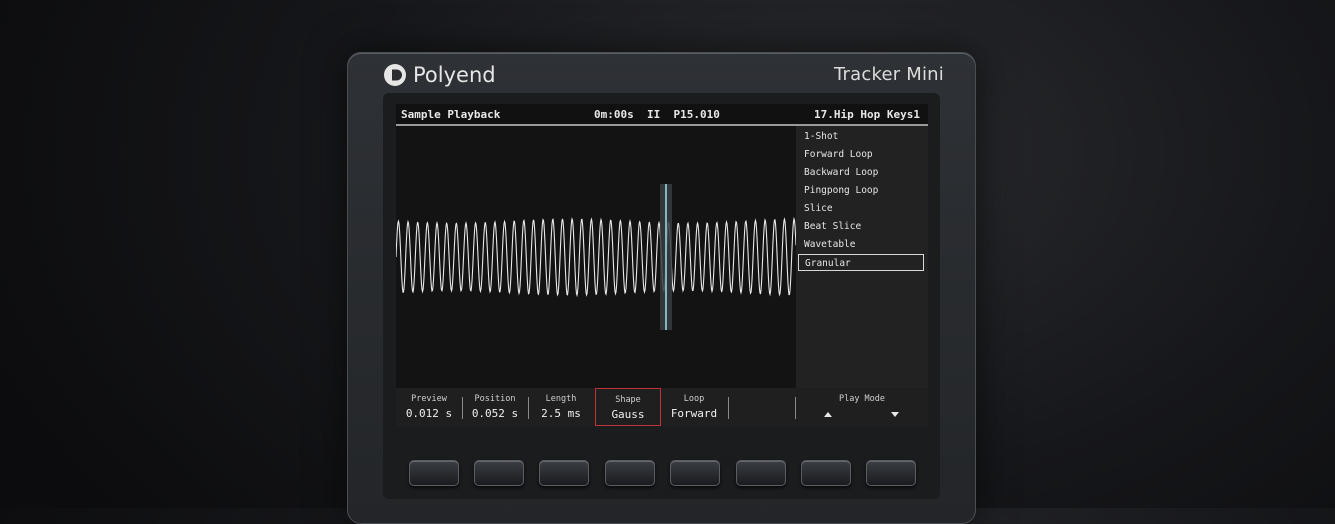 This screenshot has height=524, width=1335. What do you see at coordinates (657, 114) in the screenshot?
I see `time-status: 0m:00s II P15.010` at bounding box center [657, 114].